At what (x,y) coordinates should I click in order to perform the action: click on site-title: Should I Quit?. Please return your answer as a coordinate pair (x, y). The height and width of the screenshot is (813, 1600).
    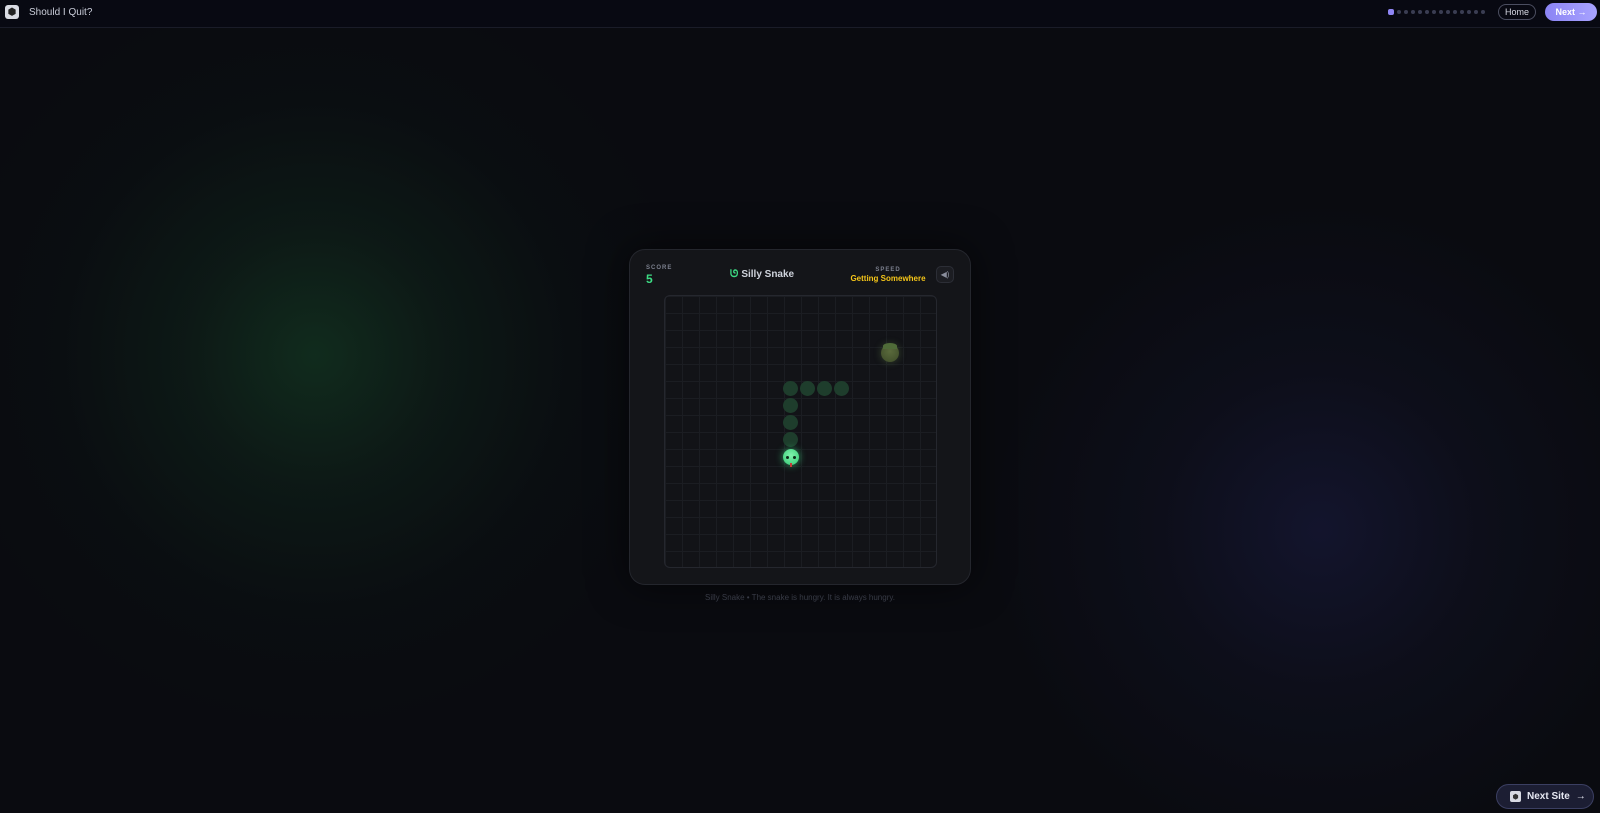
    Looking at the image, I should click on (60, 12).